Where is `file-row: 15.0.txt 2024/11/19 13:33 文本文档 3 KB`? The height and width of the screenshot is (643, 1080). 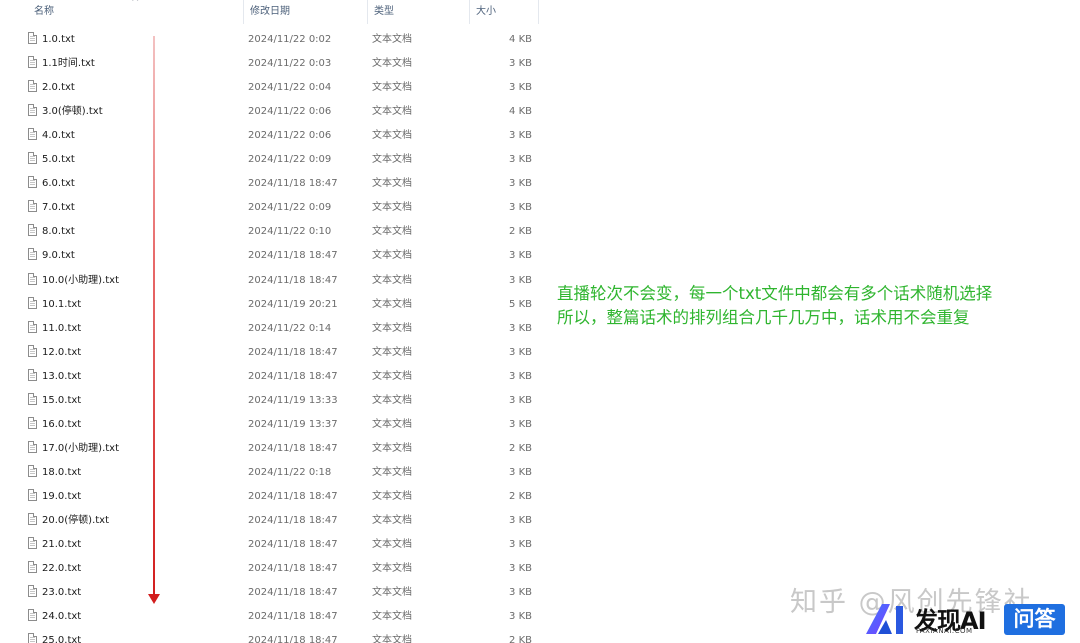
file-row: 15.0.txt 2024/11/19 13:33 文本文档 3 KB is located at coordinates (270, 401).